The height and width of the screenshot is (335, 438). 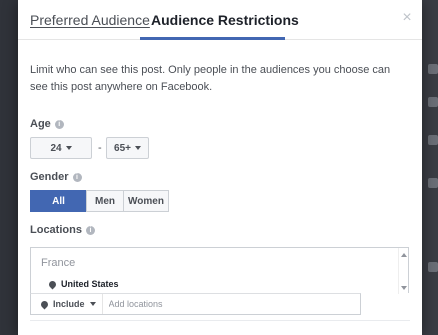 What do you see at coordinates (212, 38) in the screenshot?
I see `active-tab-indicator` at bounding box center [212, 38].